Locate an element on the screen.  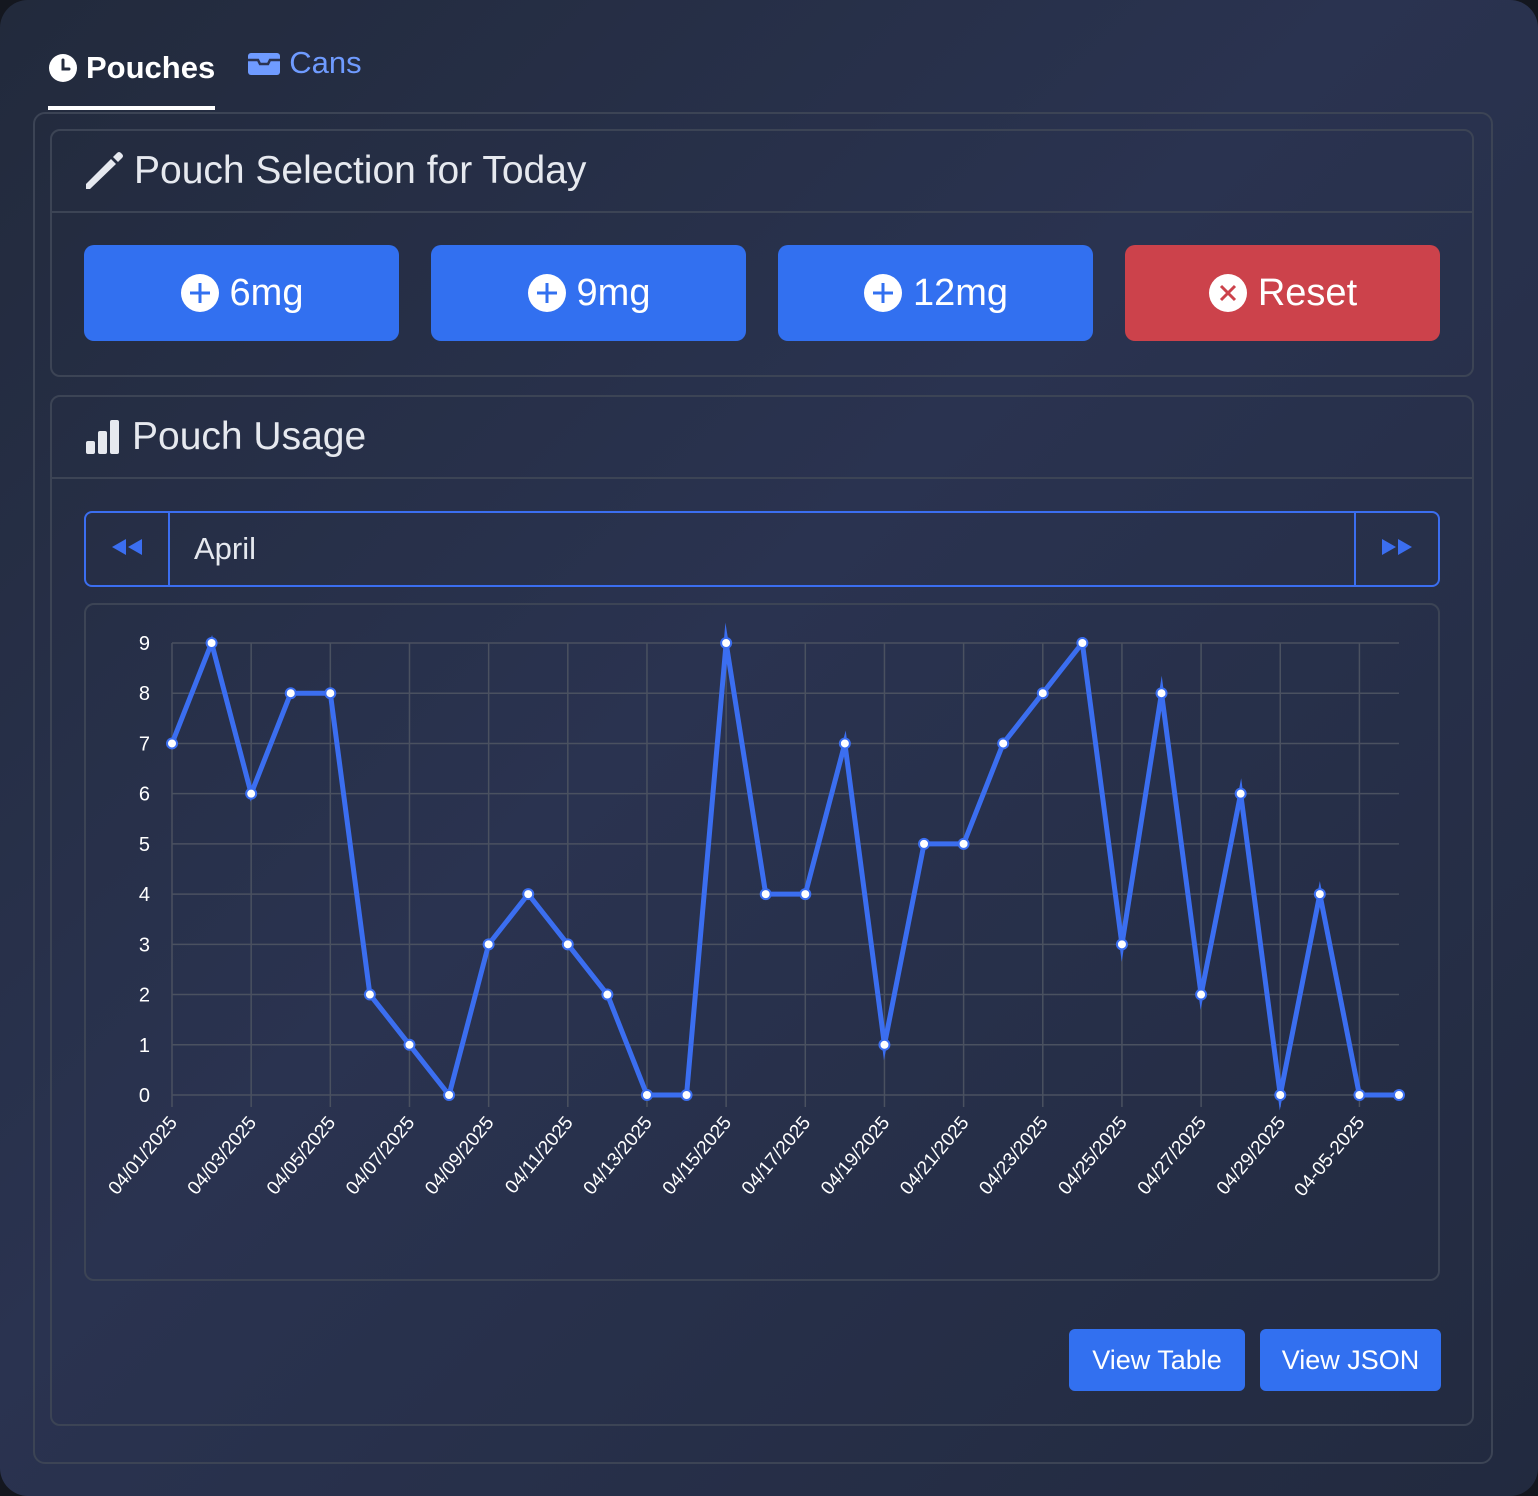
next-month-button is located at coordinates (1396, 549).